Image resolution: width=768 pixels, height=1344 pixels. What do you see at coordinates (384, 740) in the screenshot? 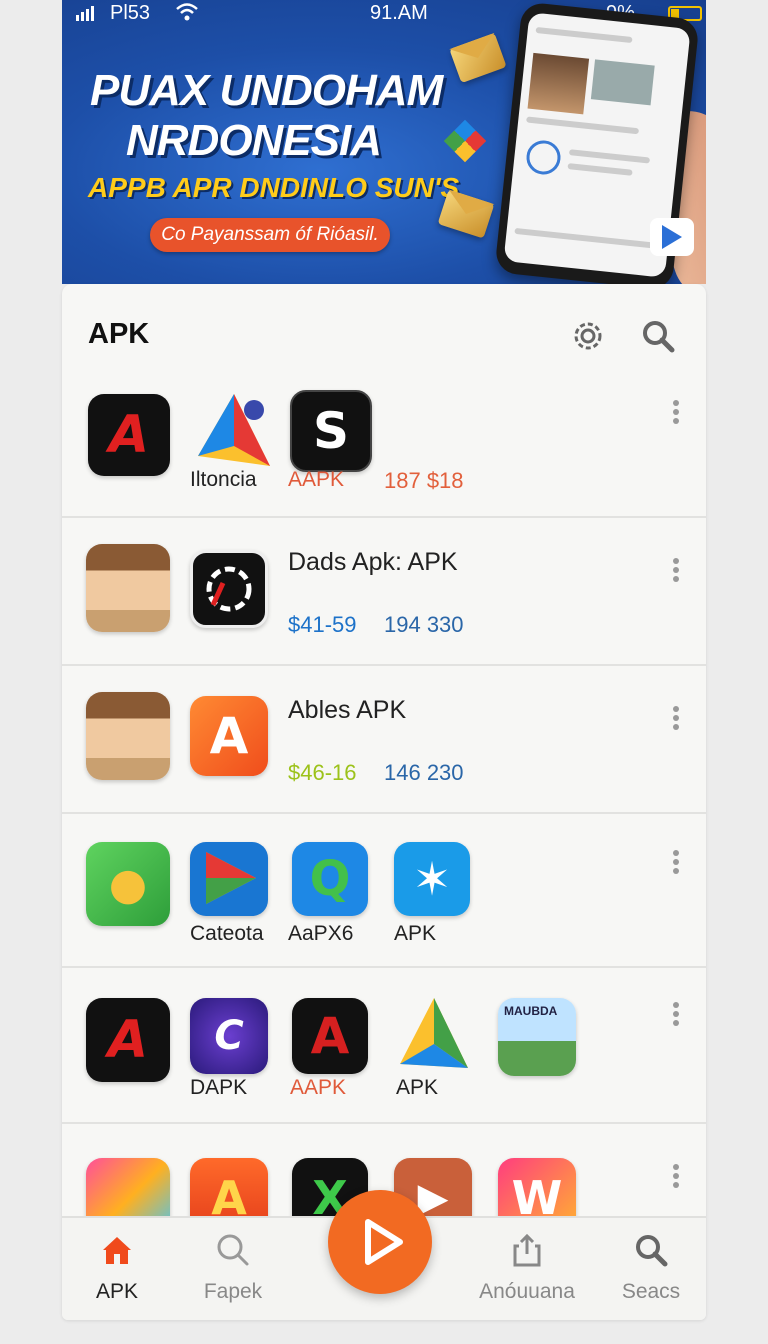
I see `list-item: A Ables APK $46-16 146 230` at bounding box center [384, 740].